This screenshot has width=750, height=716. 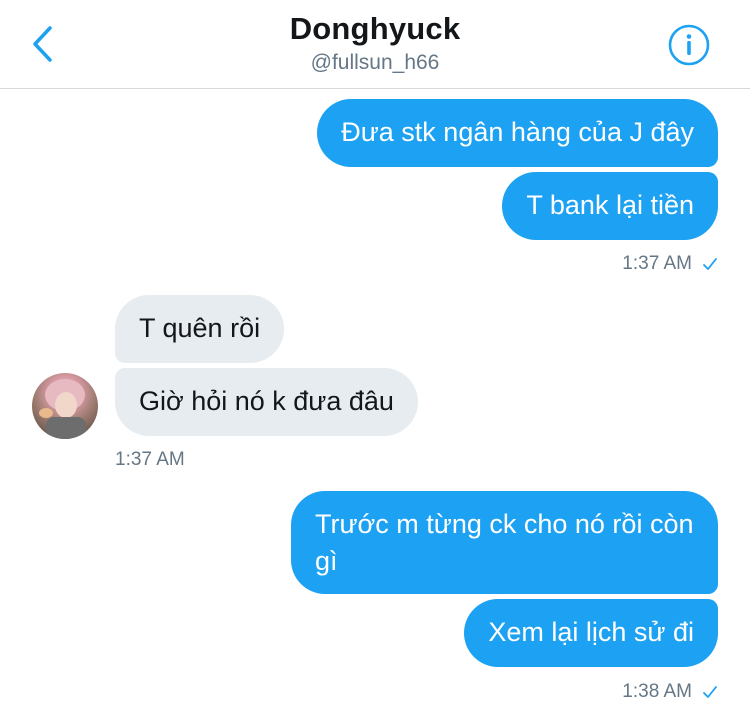 What do you see at coordinates (200, 329) in the screenshot?
I see `message-bubble-received: T quên rồi` at bounding box center [200, 329].